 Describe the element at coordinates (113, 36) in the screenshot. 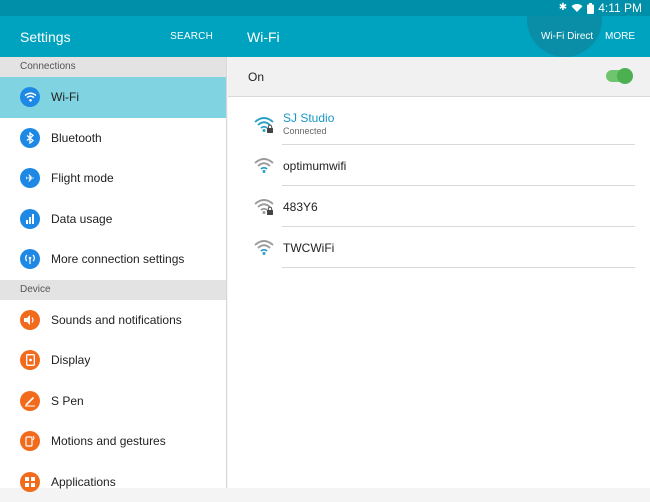

I see `settings-header: Settings SEARCH` at that location.